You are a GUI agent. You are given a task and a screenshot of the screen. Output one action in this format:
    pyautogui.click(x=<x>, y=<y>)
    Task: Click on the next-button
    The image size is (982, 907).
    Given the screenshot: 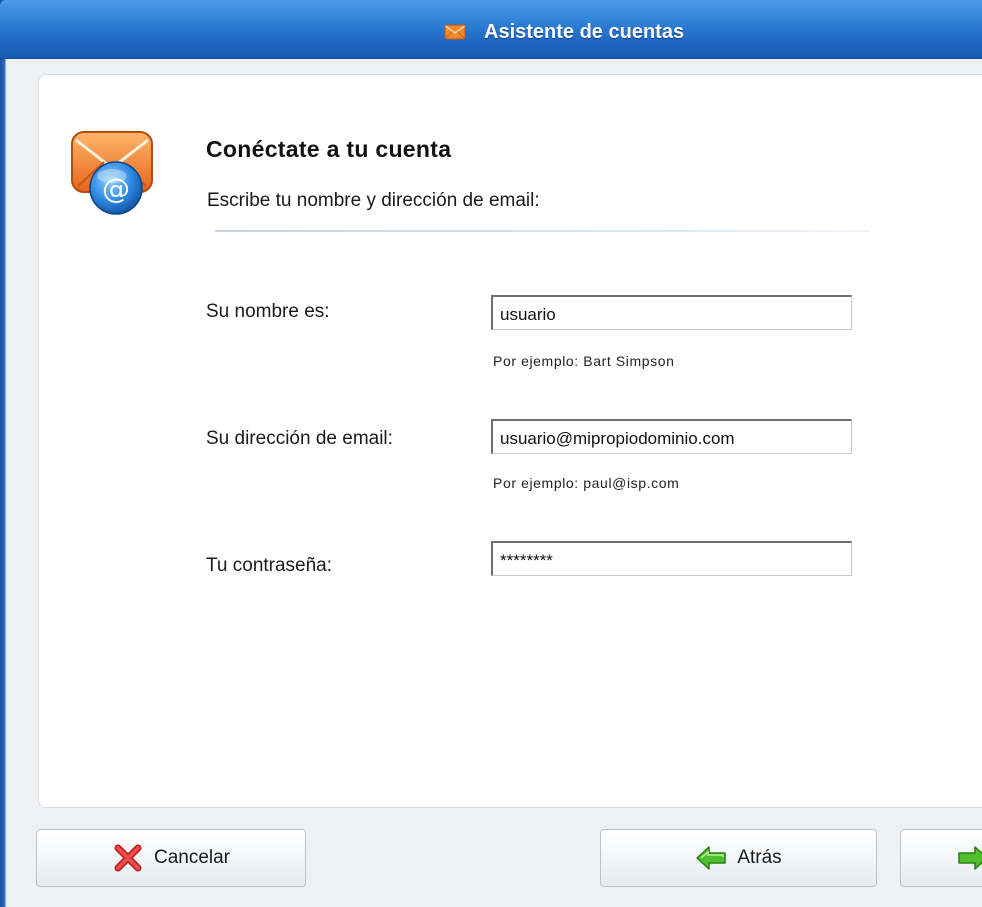 What is the action you would take?
    pyautogui.click(x=941, y=858)
    